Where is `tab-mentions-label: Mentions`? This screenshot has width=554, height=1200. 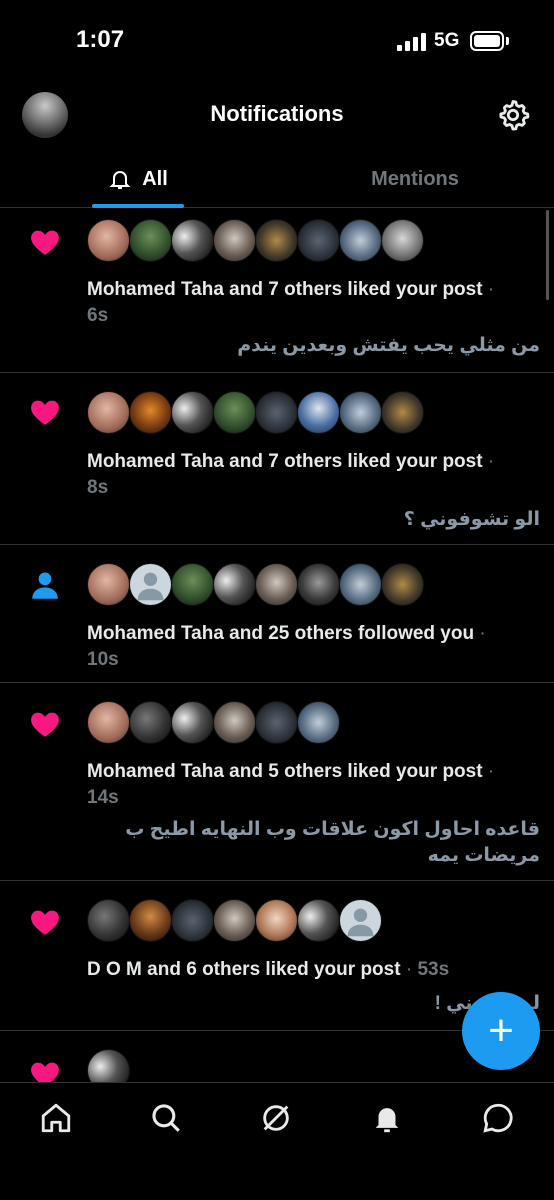 tab-mentions-label: Mentions is located at coordinates (415, 178).